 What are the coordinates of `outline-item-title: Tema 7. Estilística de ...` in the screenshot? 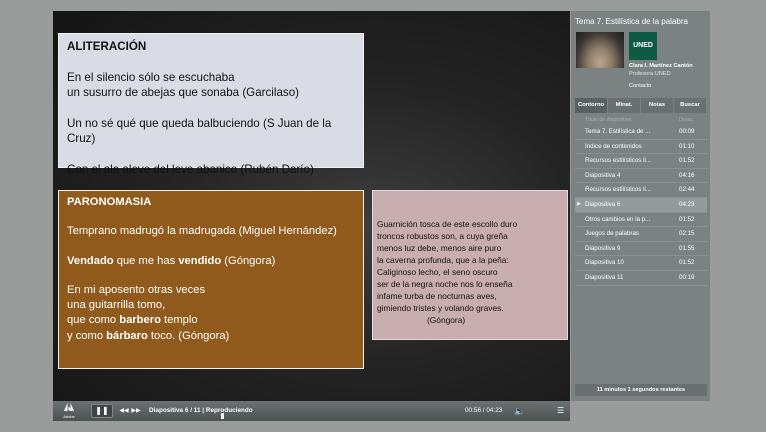 It's located at (618, 131).